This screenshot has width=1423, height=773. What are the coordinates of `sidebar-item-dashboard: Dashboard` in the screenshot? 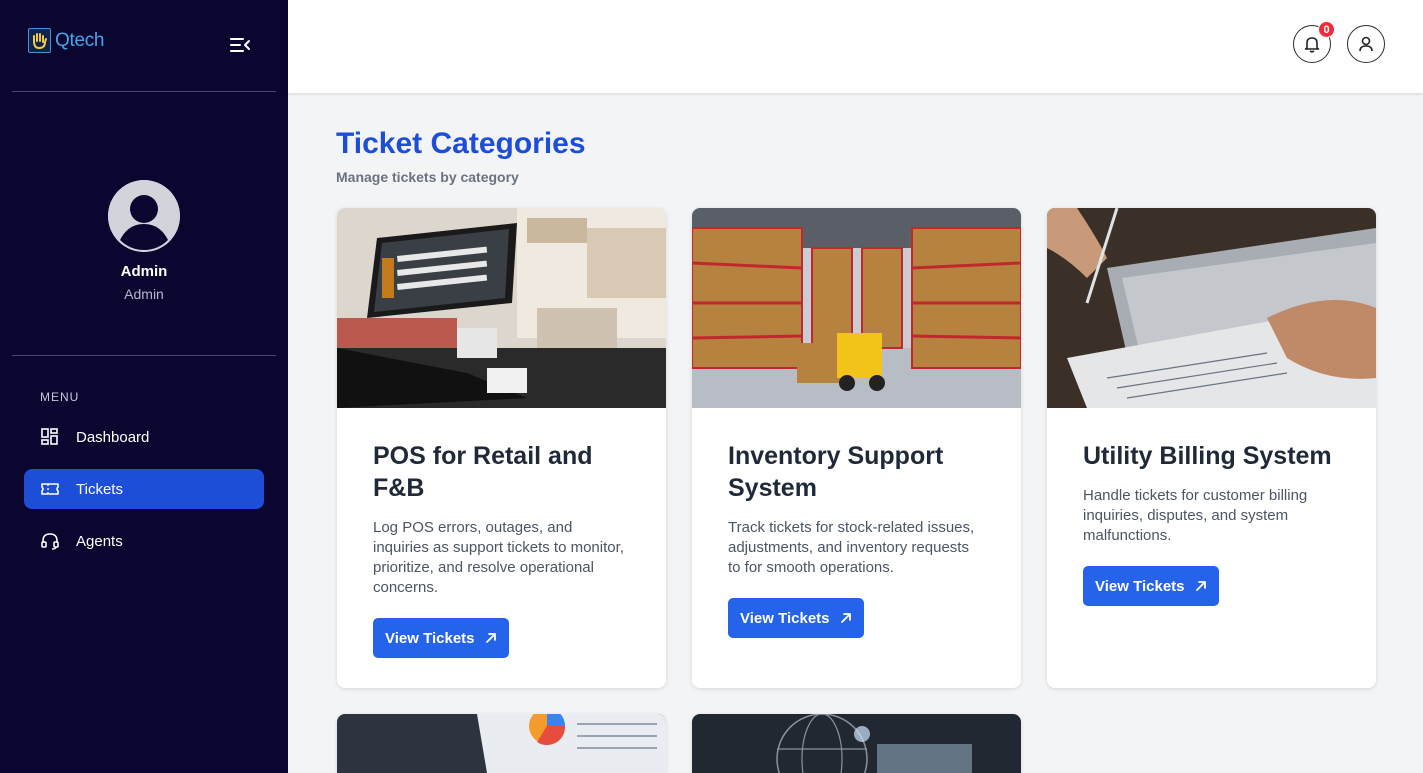 It's located at (144, 437).